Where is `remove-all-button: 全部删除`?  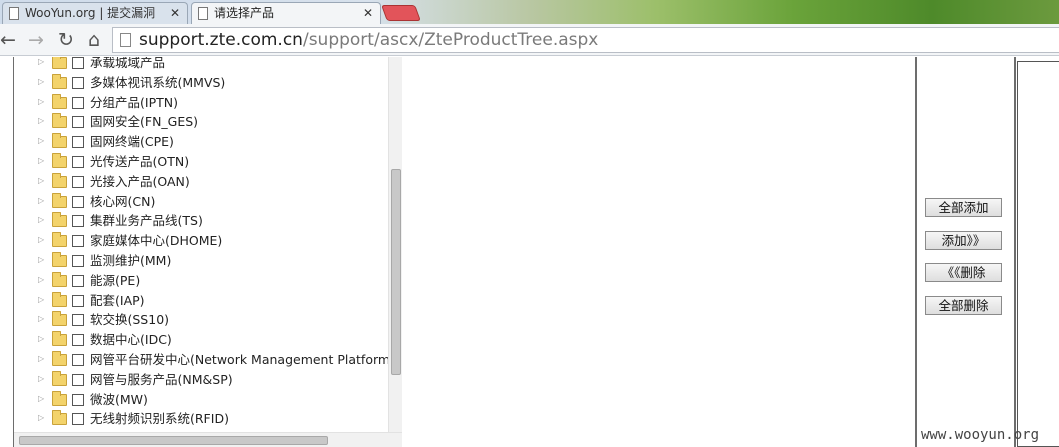
remove-all-button: 全部删除 is located at coordinates (963, 305).